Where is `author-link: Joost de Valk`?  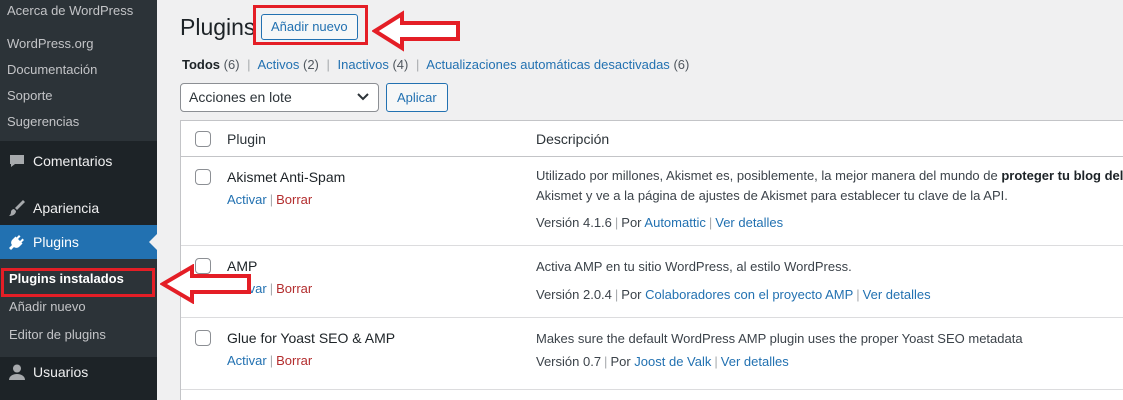 author-link: Joost de Valk is located at coordinates (672, 361).